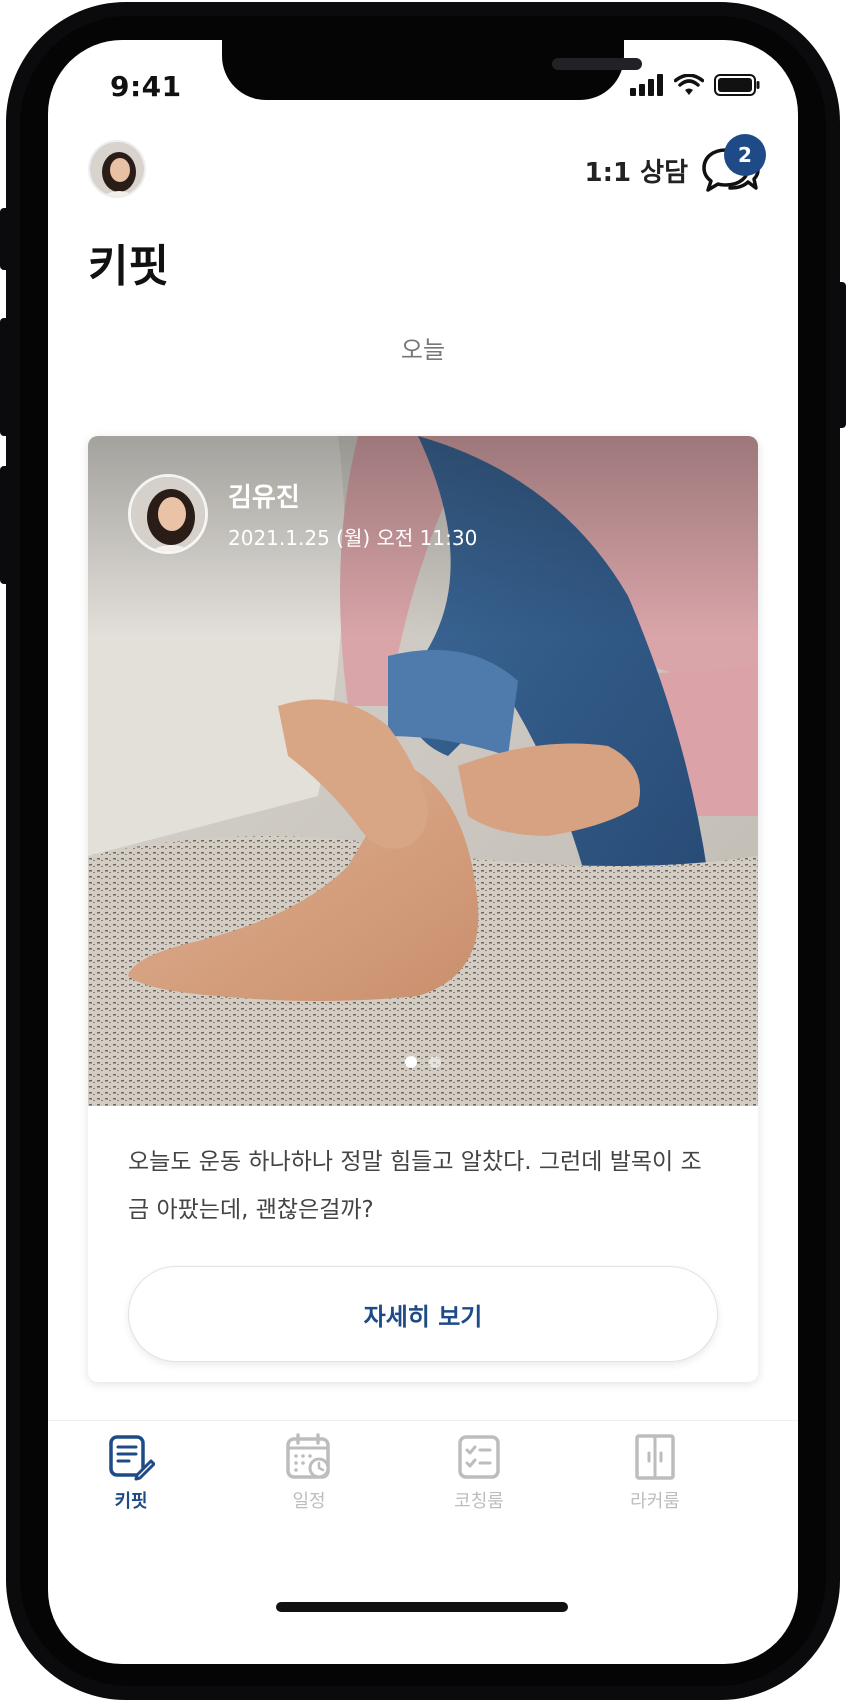 This screenshot has width=846, height=1704. I want to click on tab-label-schedule: 일정, so click(309, 1501).